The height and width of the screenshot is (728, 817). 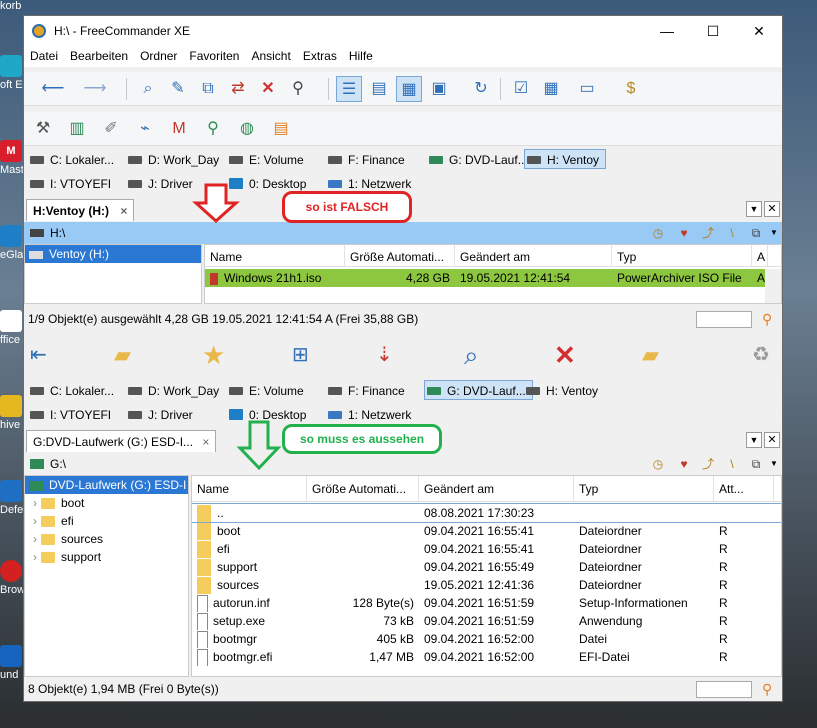 I want to click on drive-h: H: Ventoy, so click(x=565, y=159).